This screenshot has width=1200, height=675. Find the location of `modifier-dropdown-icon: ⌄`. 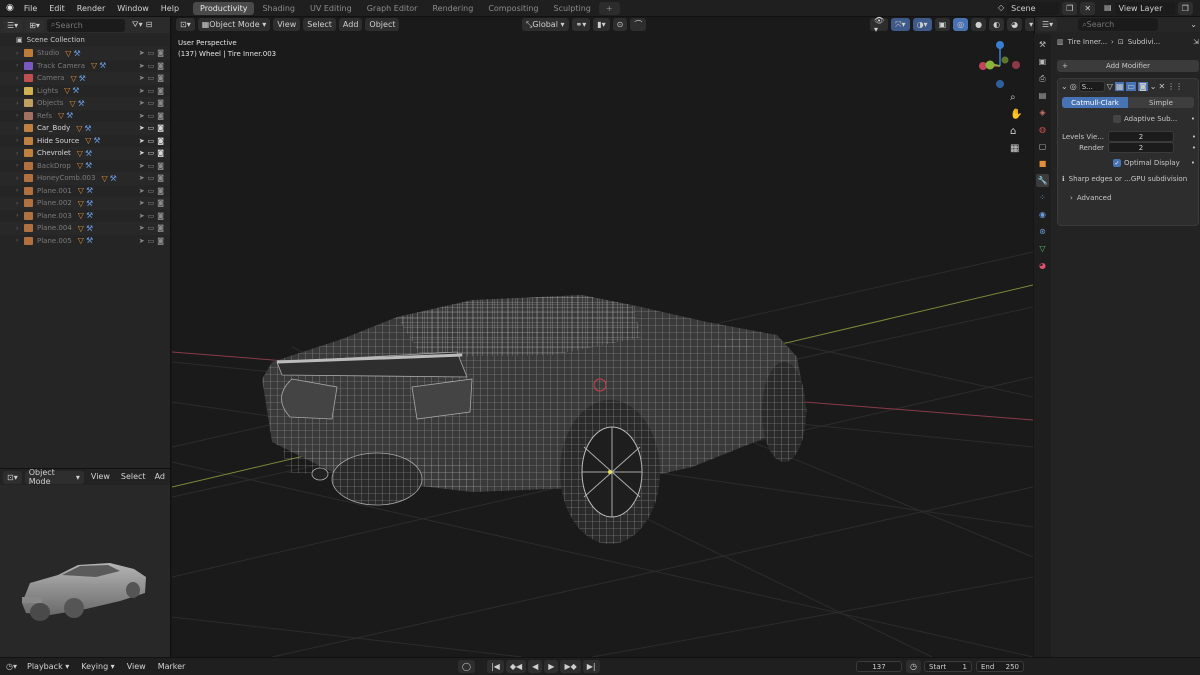

modifier-dropdown-icon: ⌄ is located at coordinates (1153, 86).